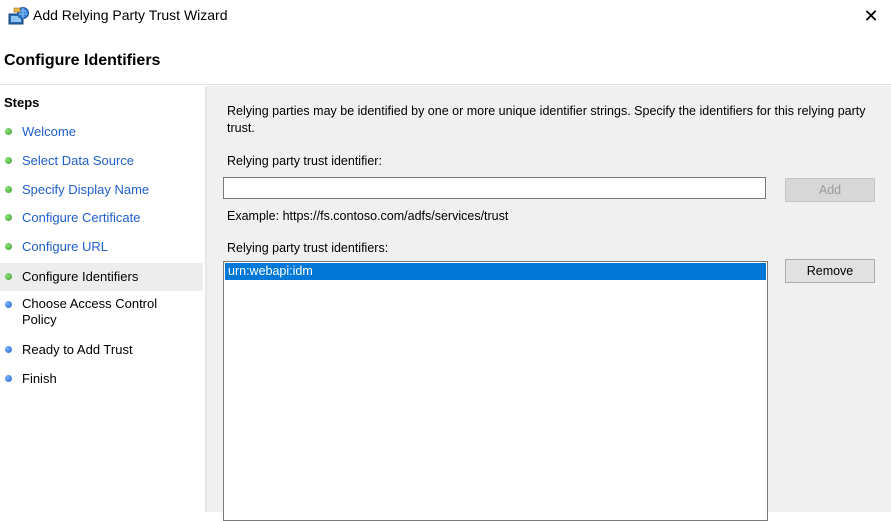  I want to click on identifiers-label: Relying party trust identifiers:, so click(308, 248).